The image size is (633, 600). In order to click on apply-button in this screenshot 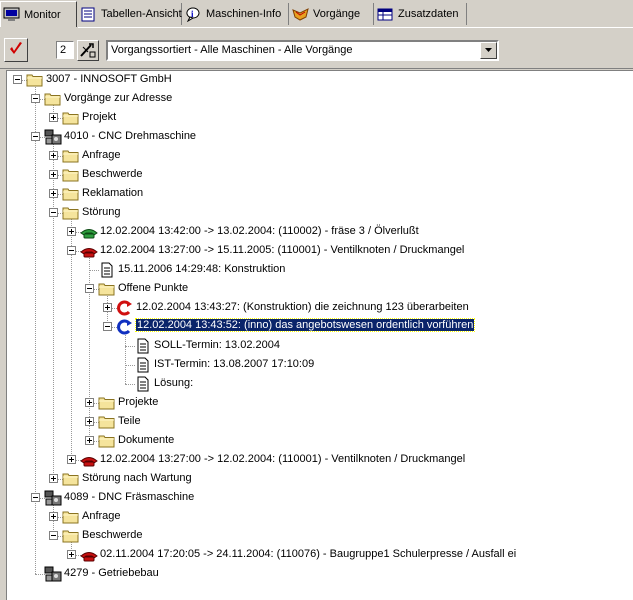, I will do `click(16, 50)`.